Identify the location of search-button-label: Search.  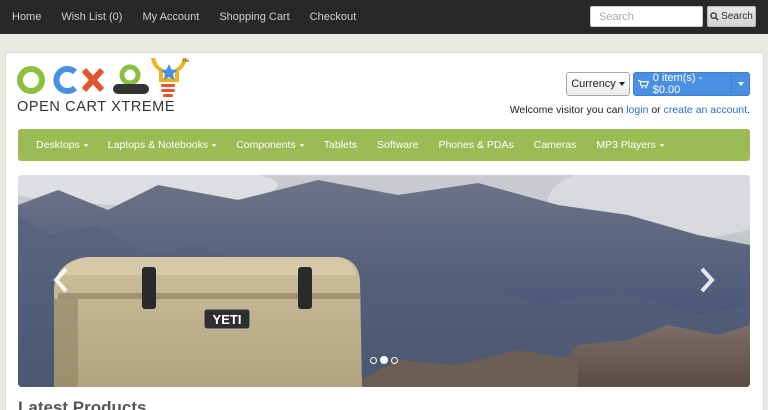
(737, 16).